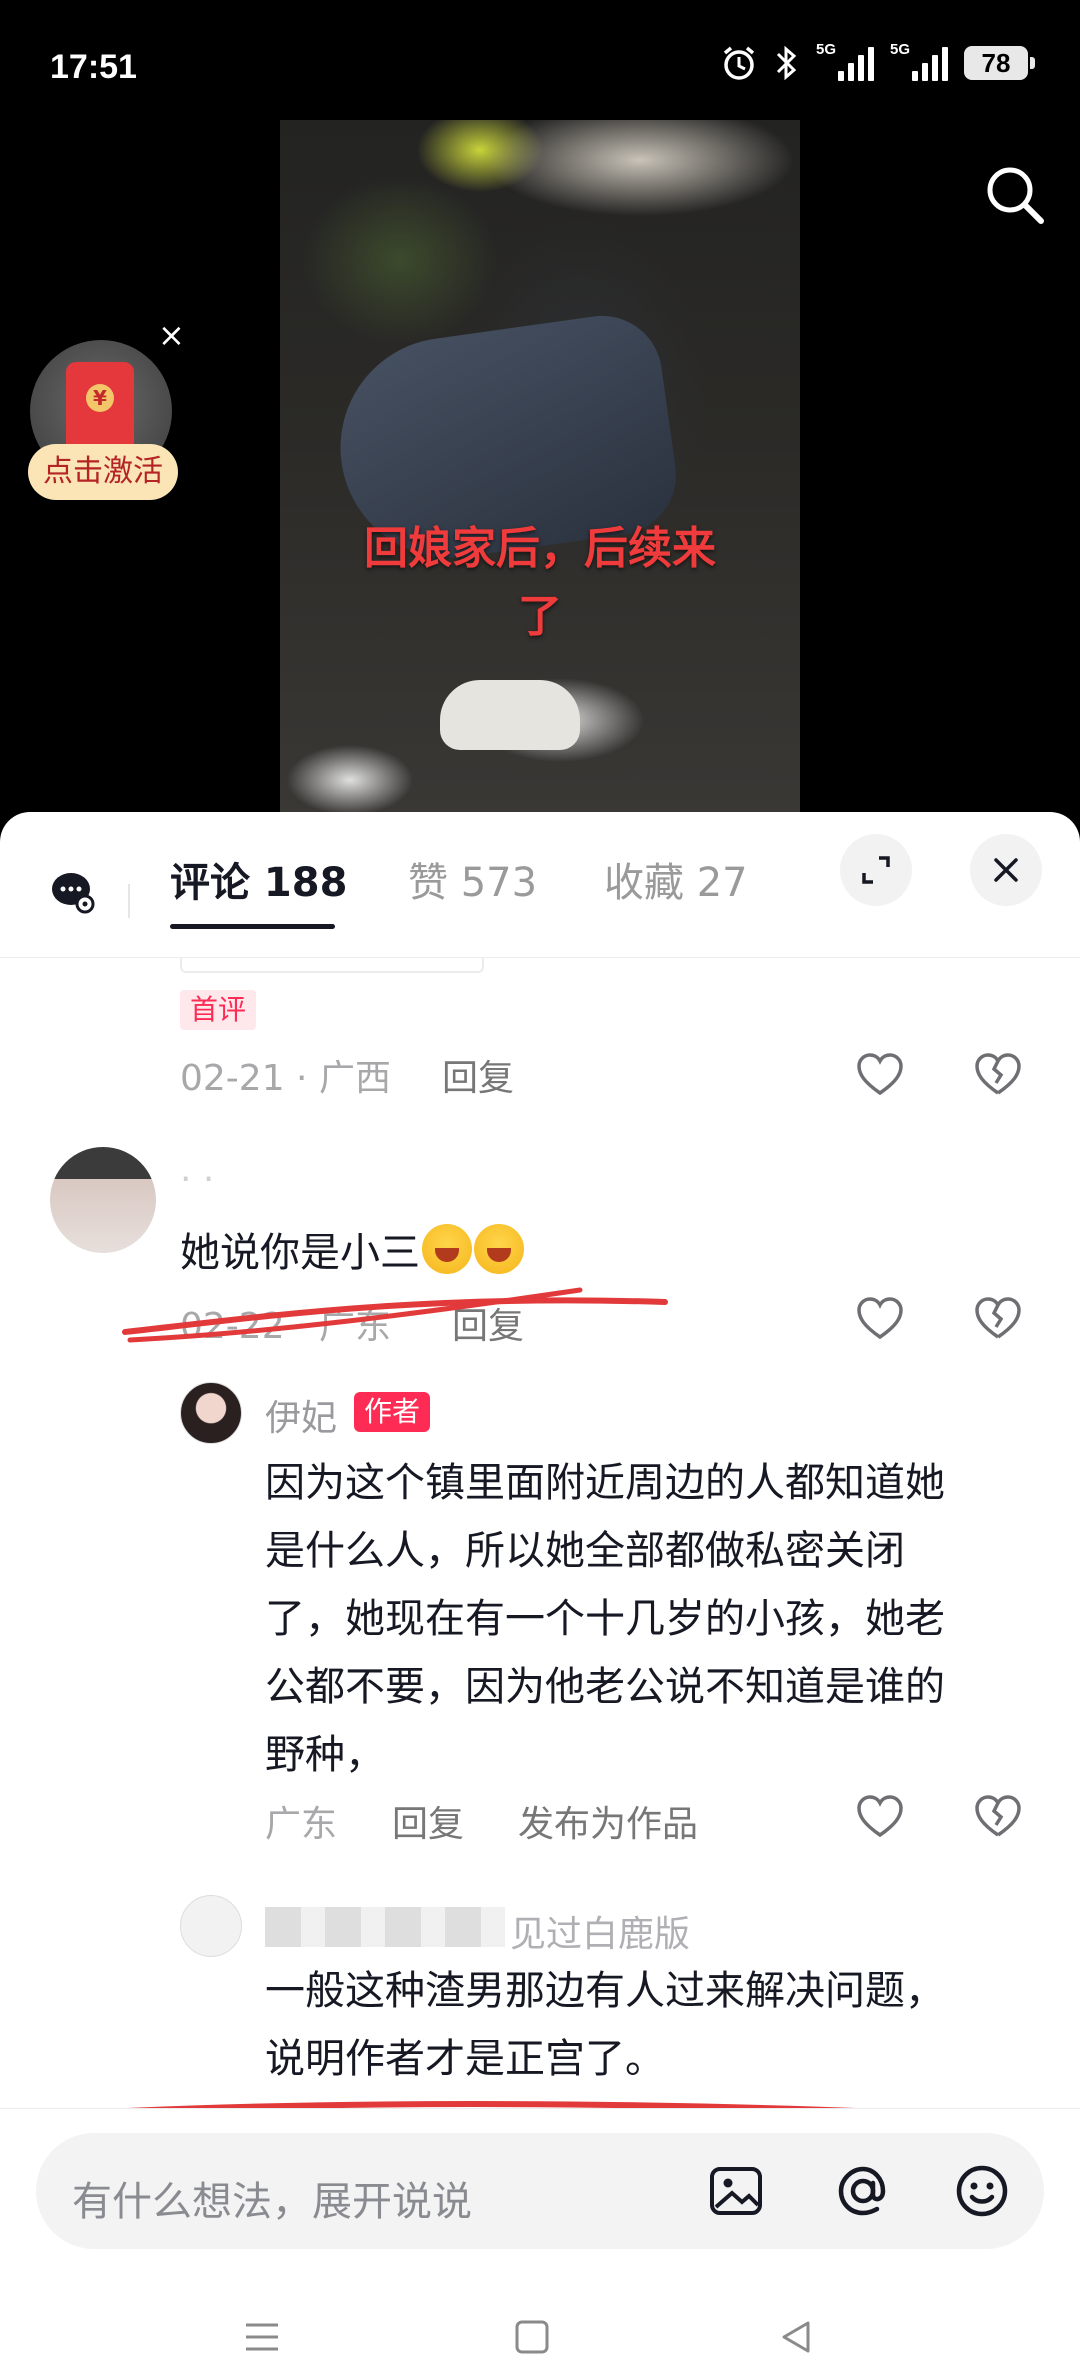 Image resolution: width=1080 pixels, height=2372 pixels. What do you see at coordinates (103, 472) in the screenshot?
I see `red-packet-label: 点击激活` at bounding box center [103, 472].